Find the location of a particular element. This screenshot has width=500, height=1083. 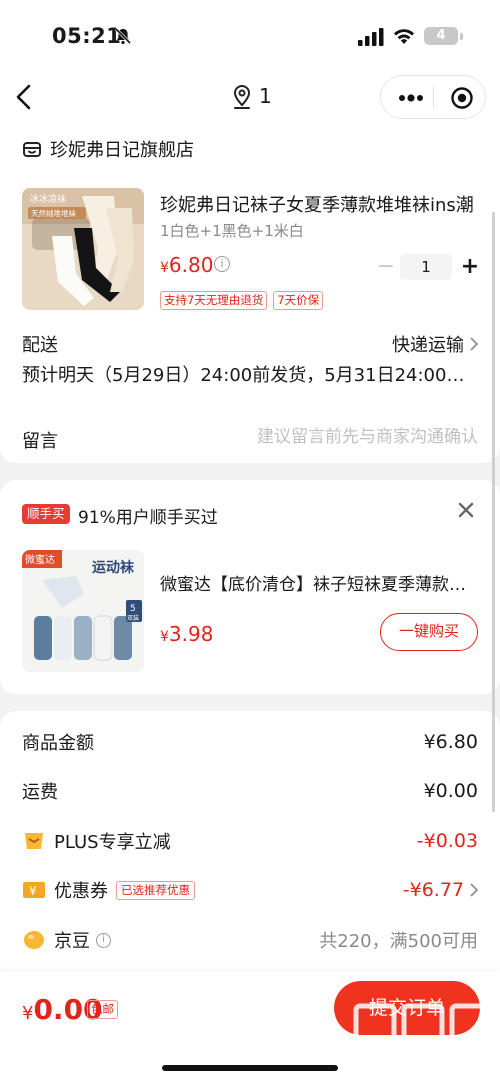

freight-label: 运费 is located at coordinates (40, 792).